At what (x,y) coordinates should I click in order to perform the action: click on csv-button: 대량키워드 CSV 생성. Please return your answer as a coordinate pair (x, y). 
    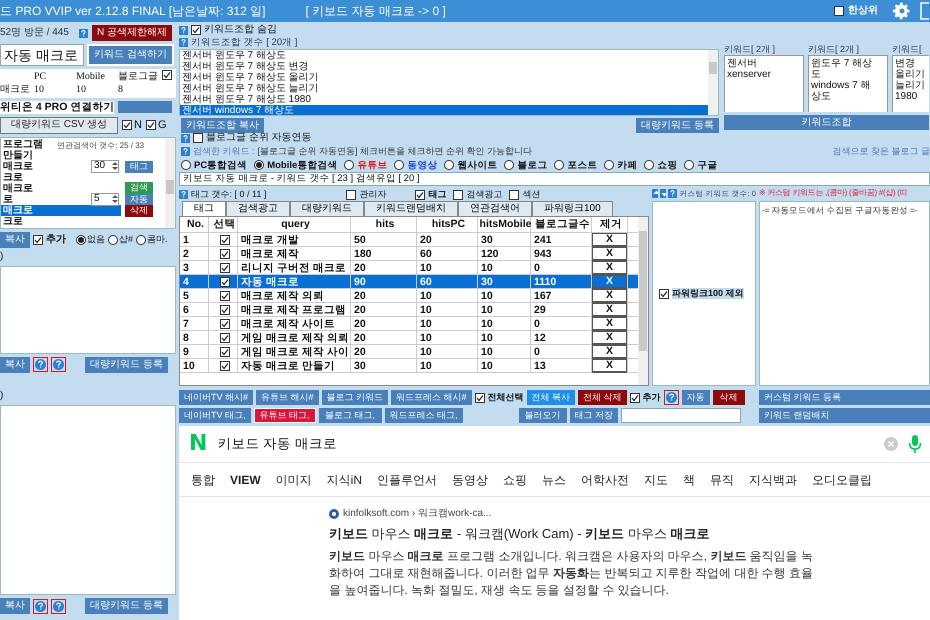
    Looking at the image, I should click on (59, 125).